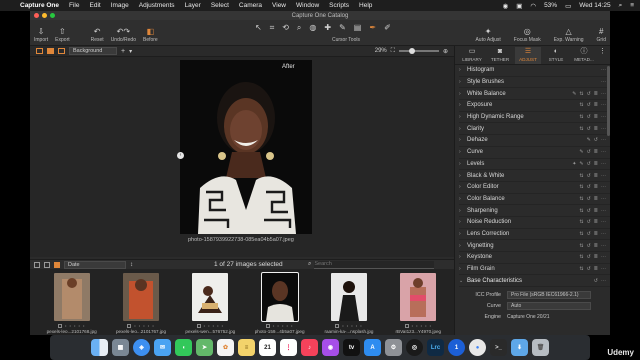 This screenshot has height=360, width=640. Describe the element at coordinates (120, 347) in the screenshot. I see `launchpad-icon: ▦` at that location.